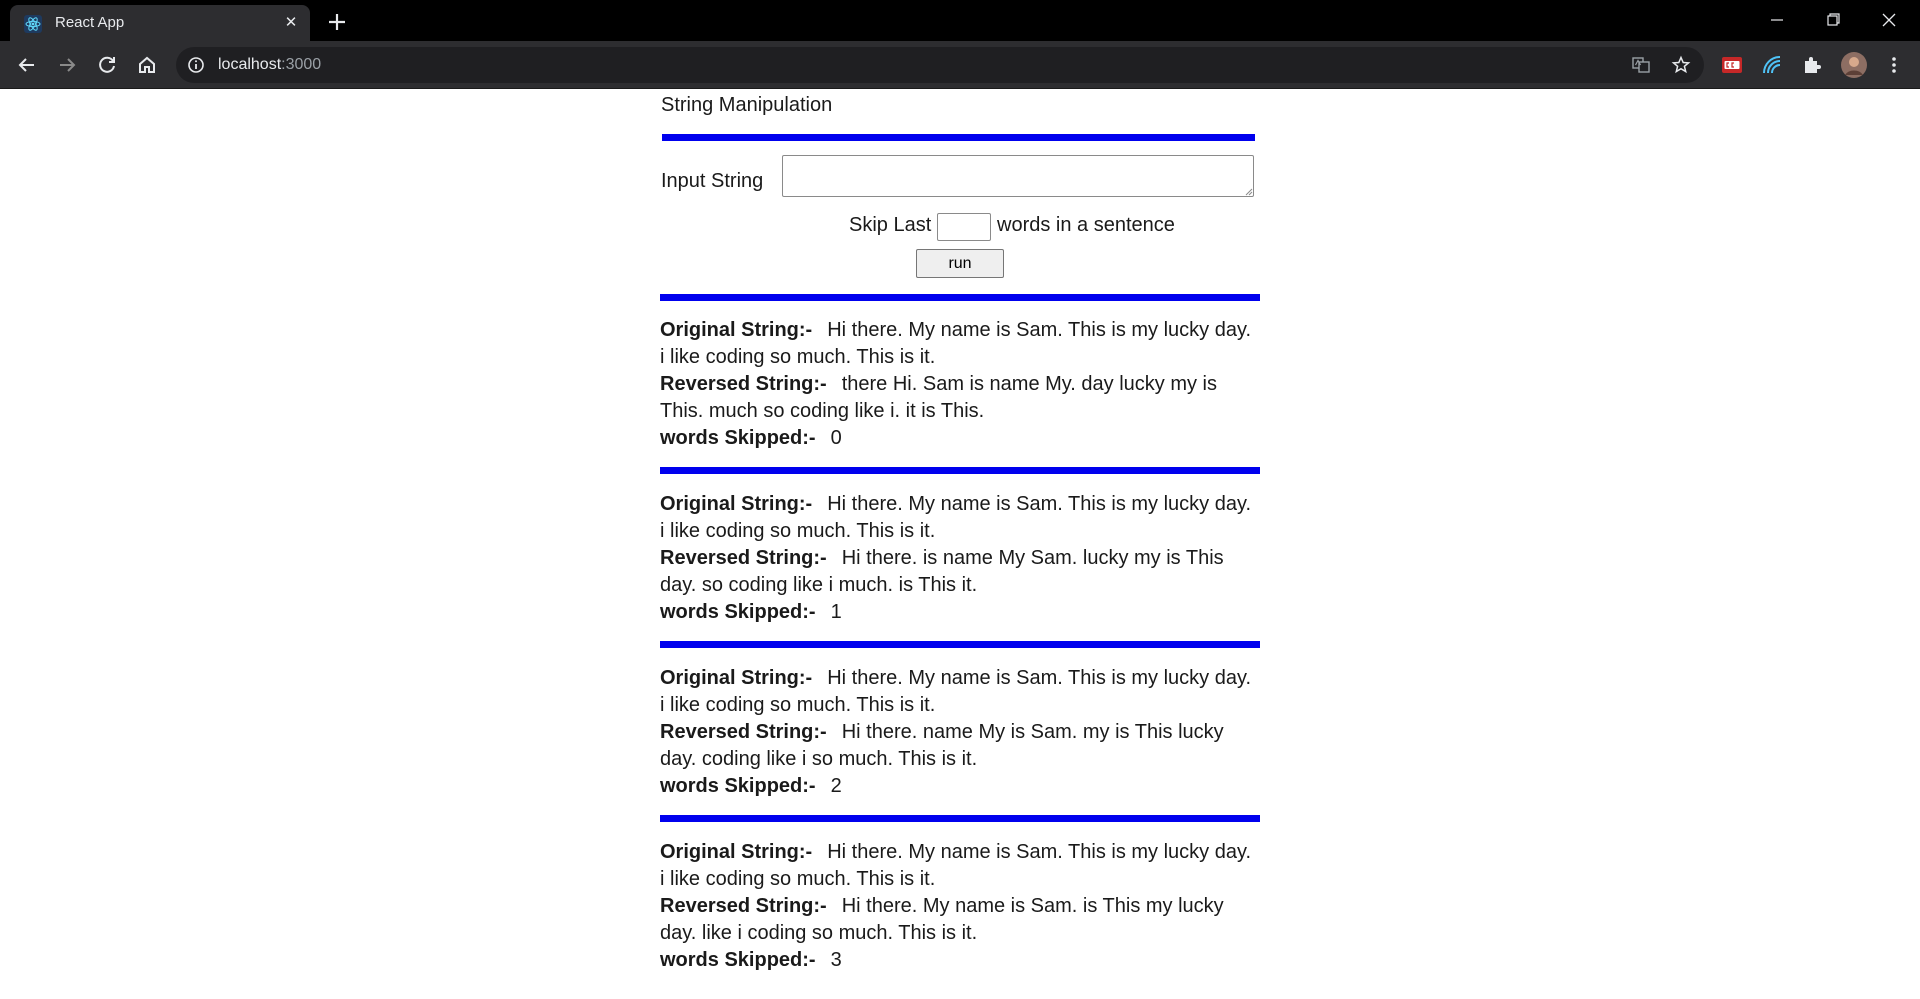 This screenshot has width=1920, height=999. I want to click on arrow-left-icon, so click(27, 65).